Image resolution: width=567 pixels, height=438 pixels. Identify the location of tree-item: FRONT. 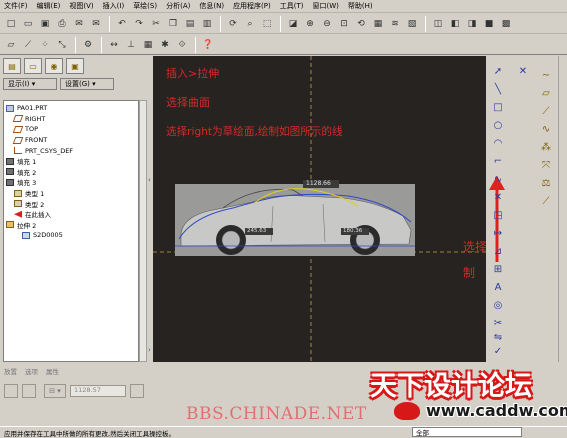
(71, 140).